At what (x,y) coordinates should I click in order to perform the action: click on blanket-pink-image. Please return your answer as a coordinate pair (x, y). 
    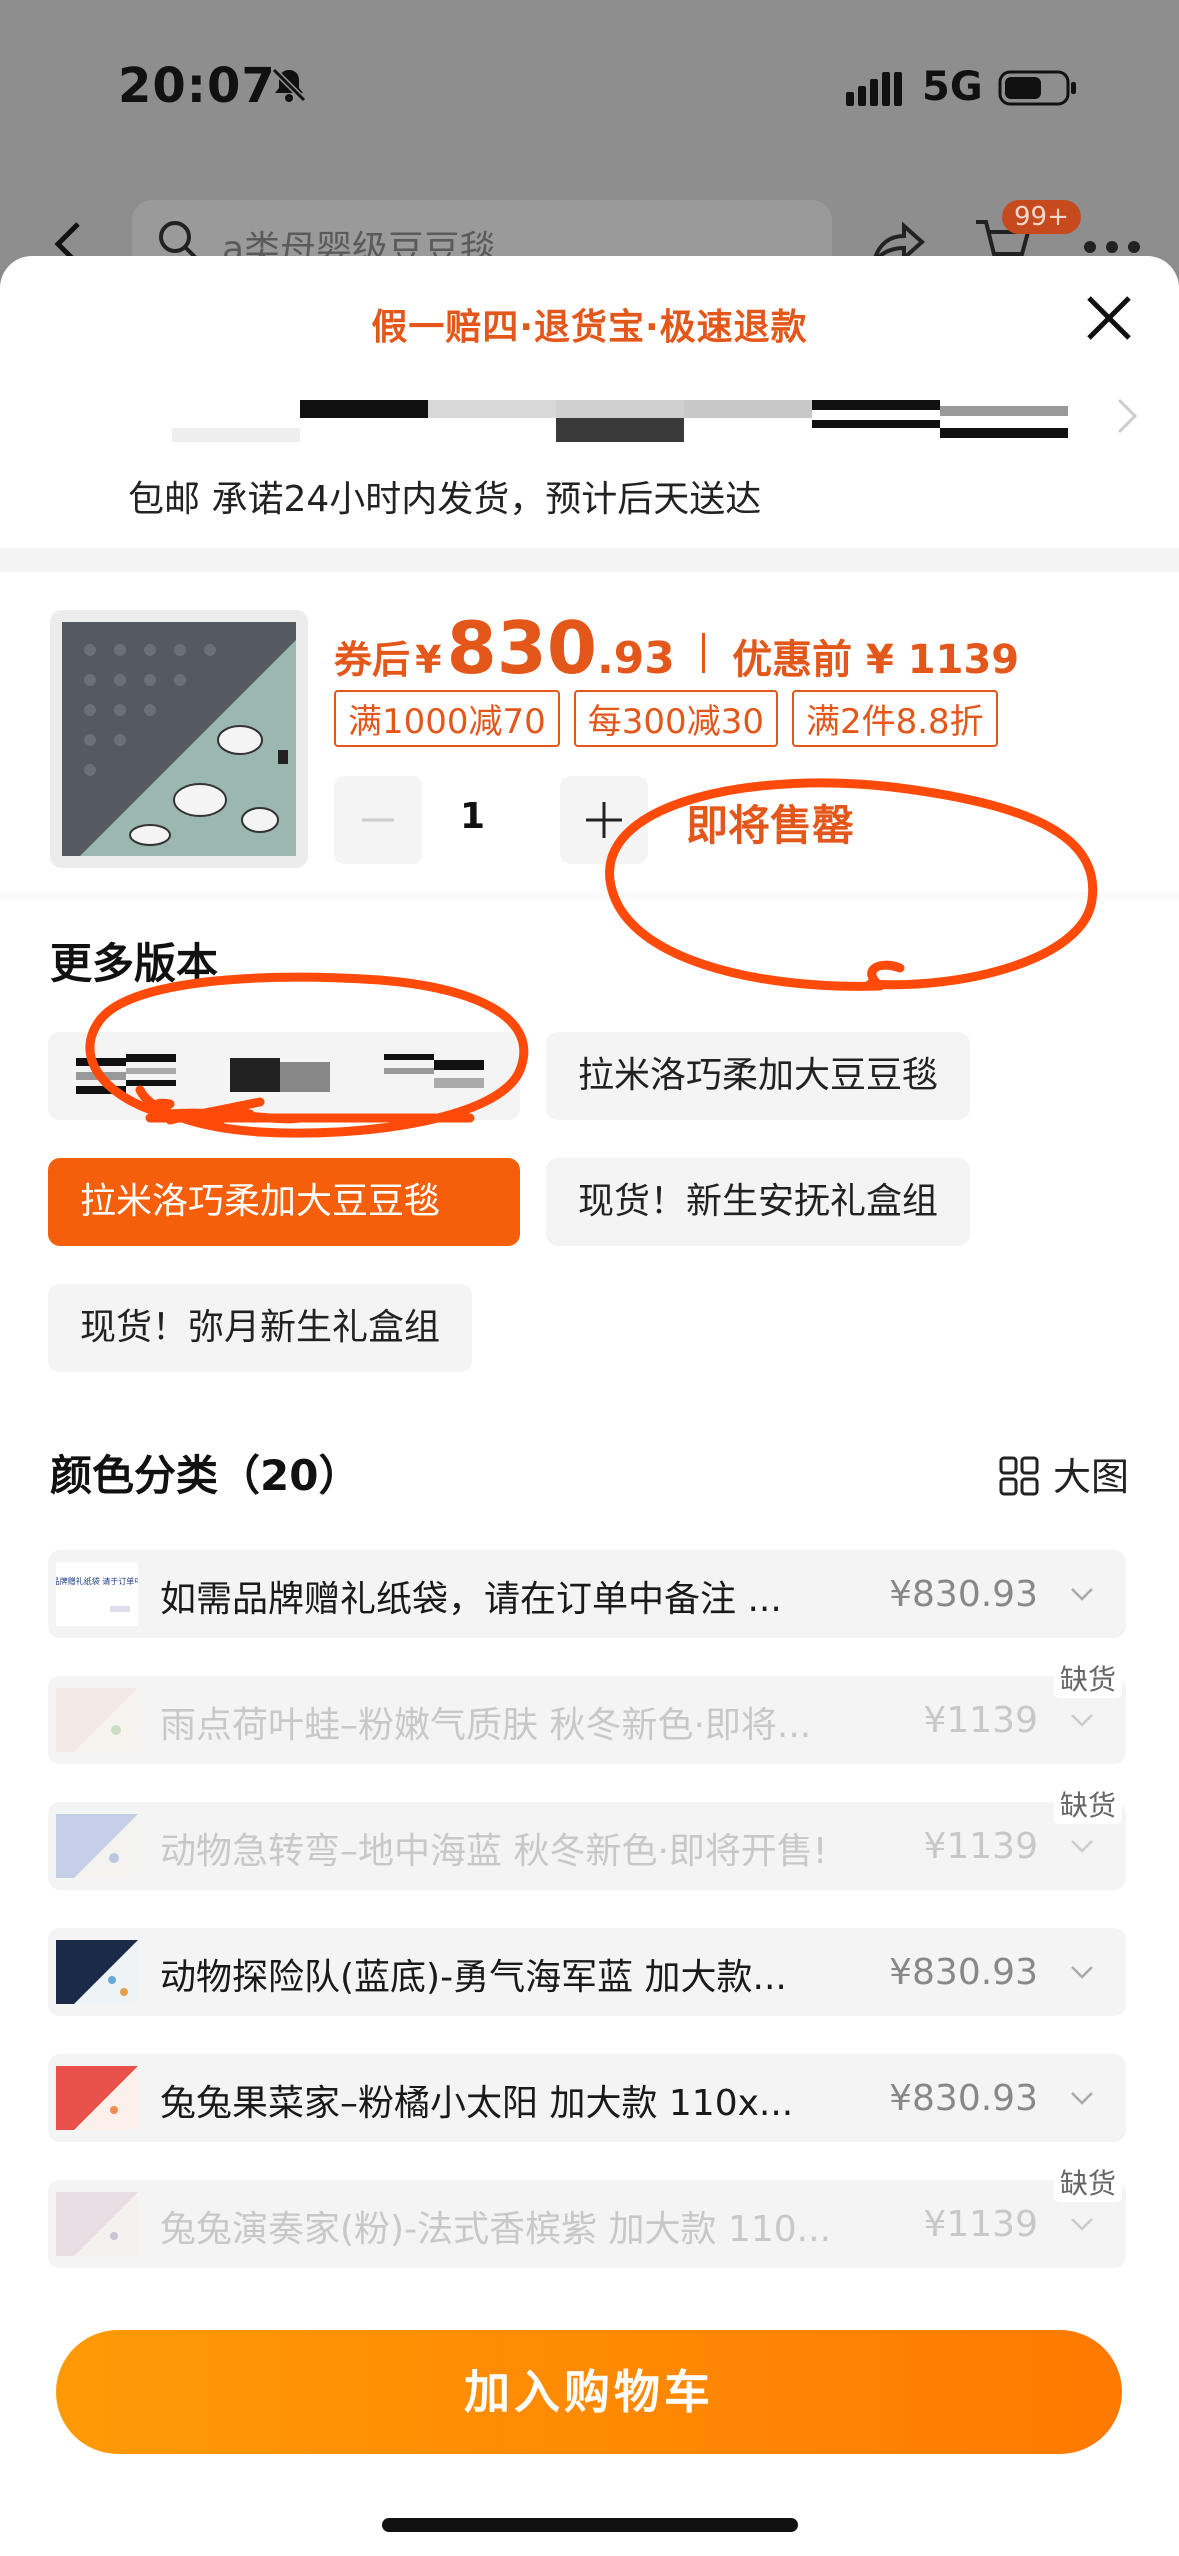
    Looking at the image, I should click on (97, 1720).